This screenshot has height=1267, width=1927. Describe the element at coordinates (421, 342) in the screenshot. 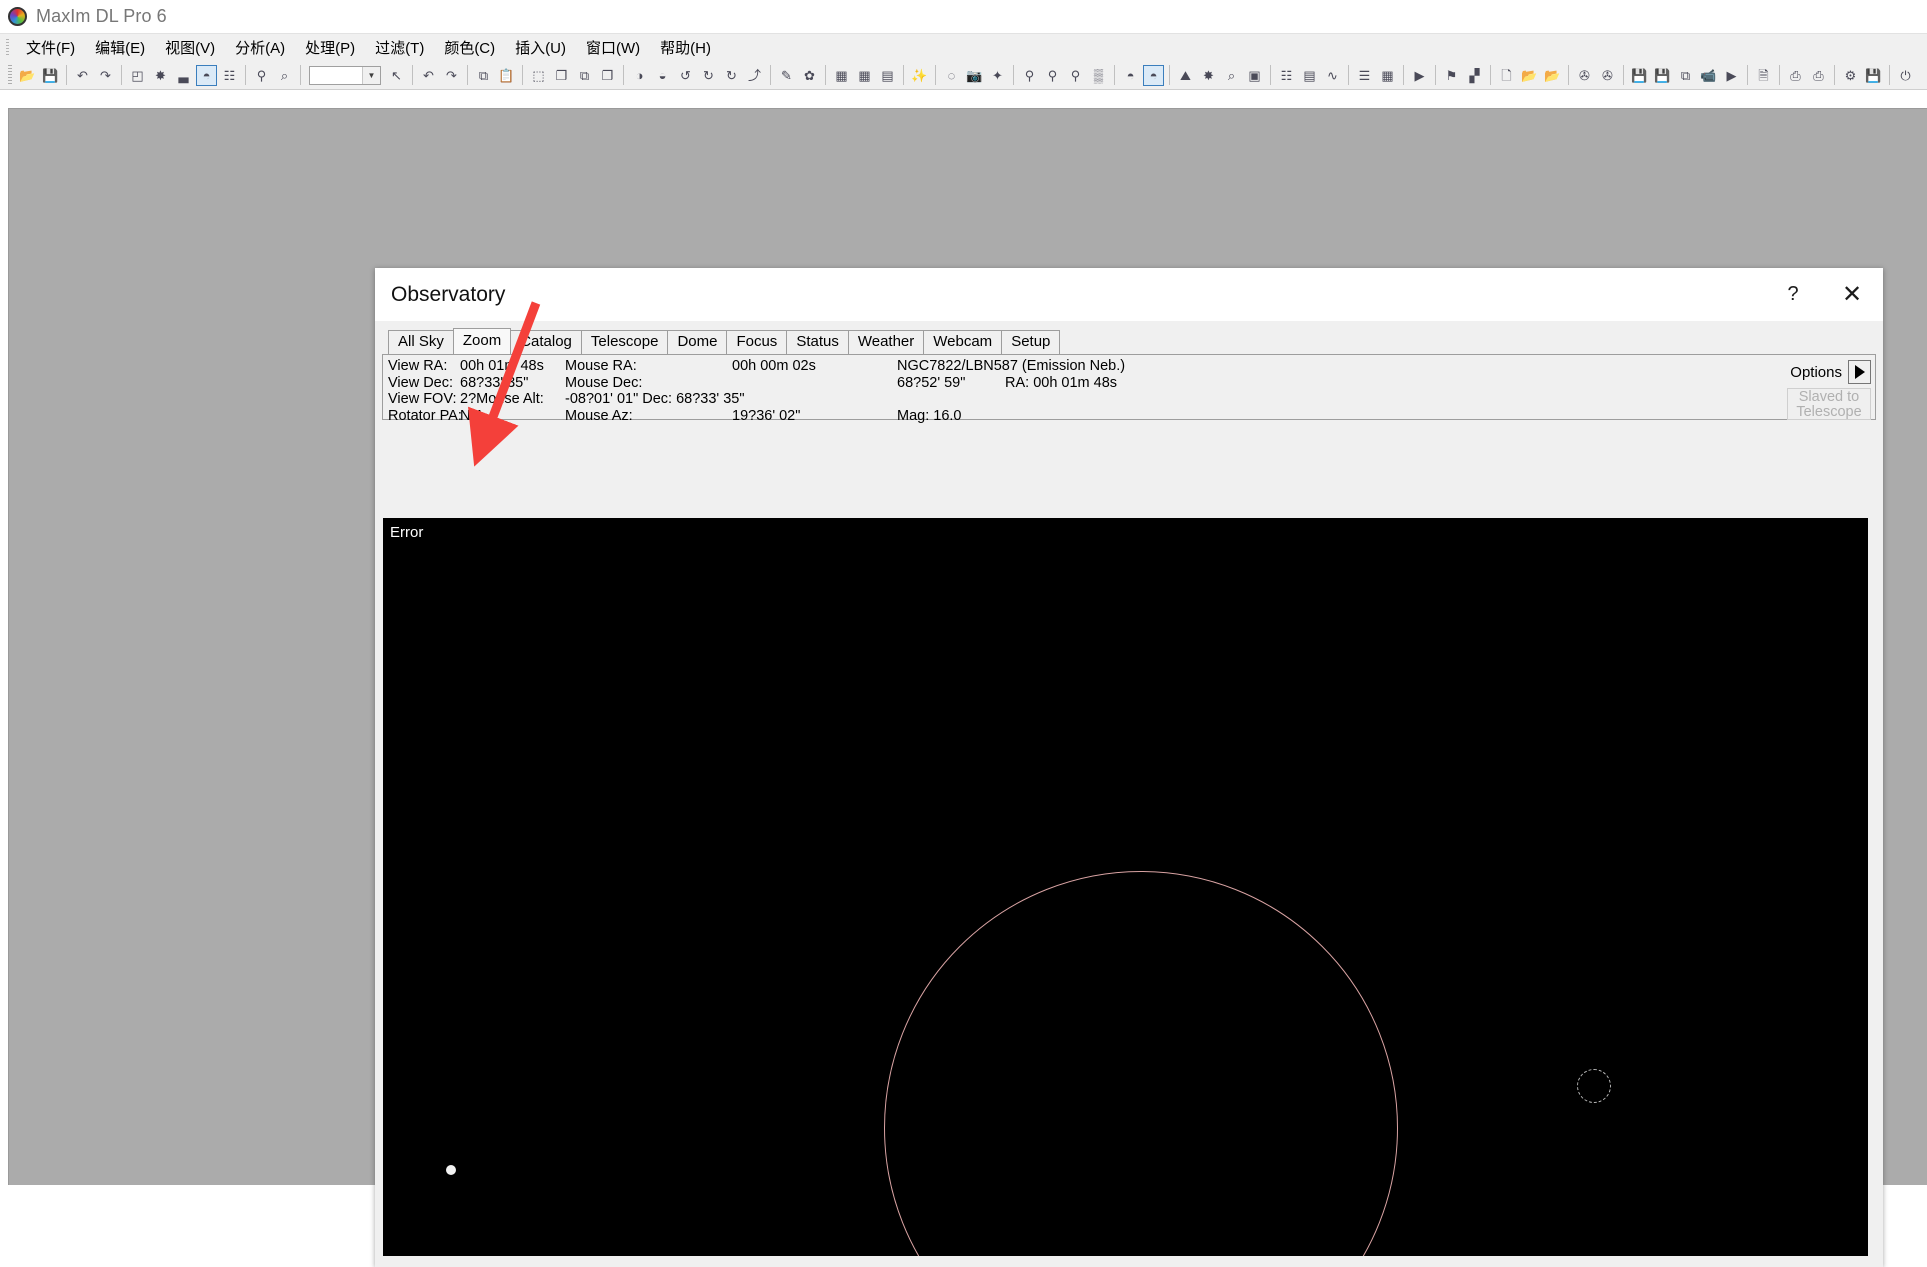

I see `tab-all-sky: All Sky` at that location.